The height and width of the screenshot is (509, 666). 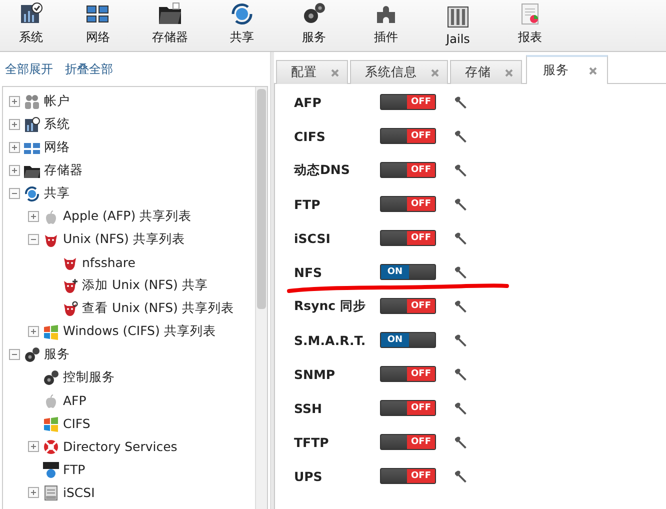 What do you see at coordinates (109, 262) in the screenshot?
I see `tree-item: nfsshare` at bounding box center [109, 262].